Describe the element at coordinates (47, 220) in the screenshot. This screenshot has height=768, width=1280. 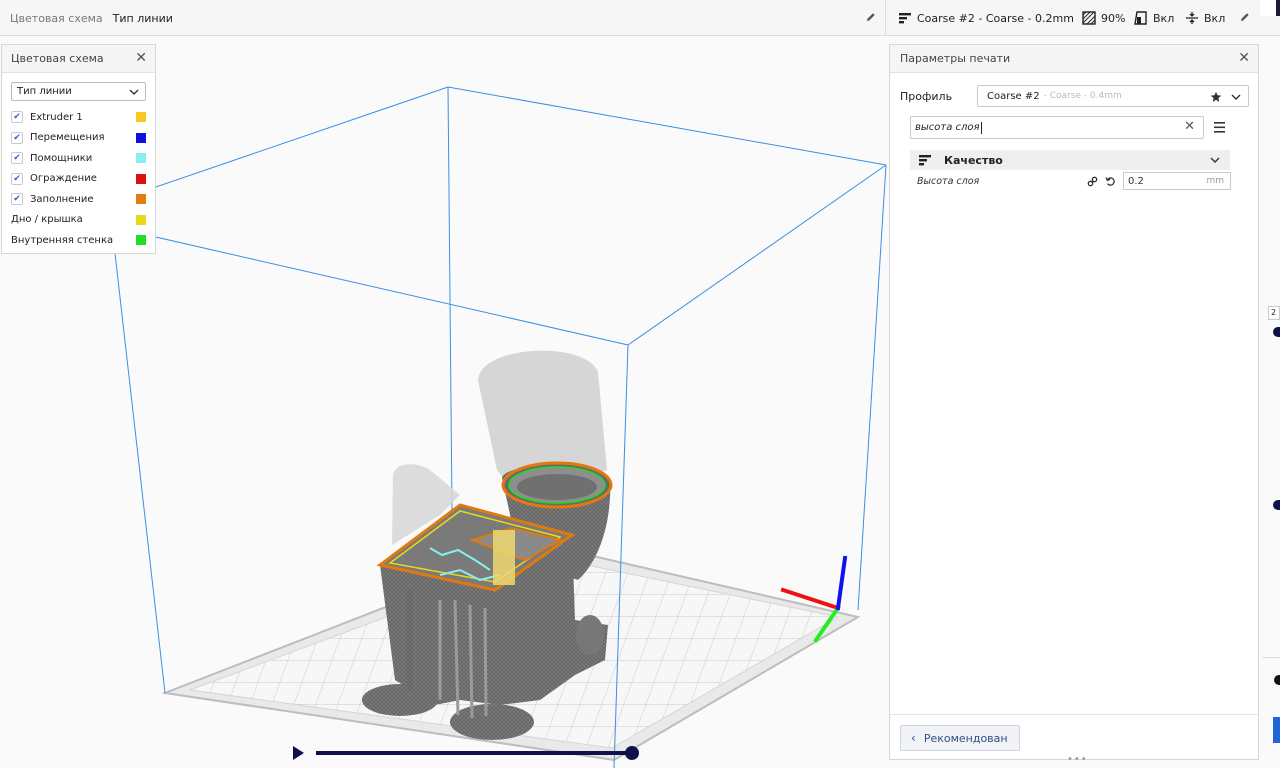
I see `line-type-label: Дно / крышка` at that location.